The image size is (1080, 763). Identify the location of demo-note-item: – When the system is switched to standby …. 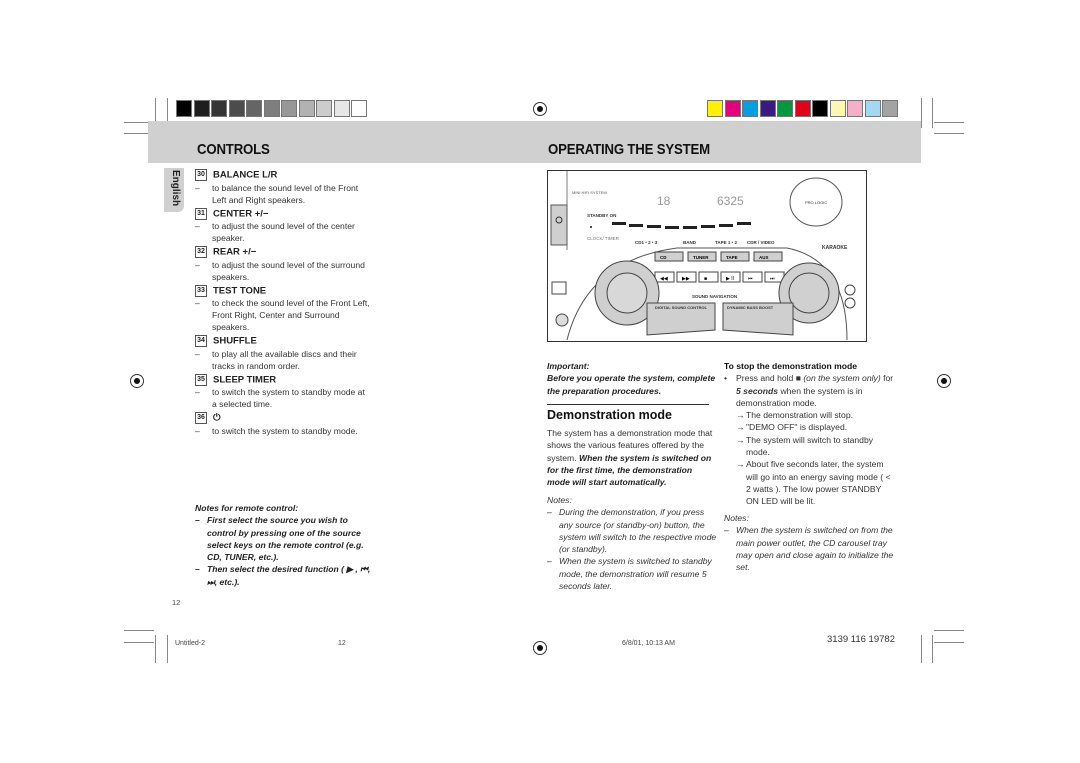
(629, 574).